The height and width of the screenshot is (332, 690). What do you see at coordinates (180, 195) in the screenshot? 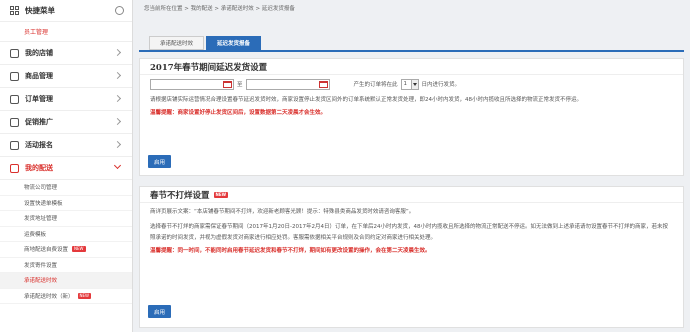
I see `no-close-title-text: 春节不打烊设置` at bounding box center [180, 195].